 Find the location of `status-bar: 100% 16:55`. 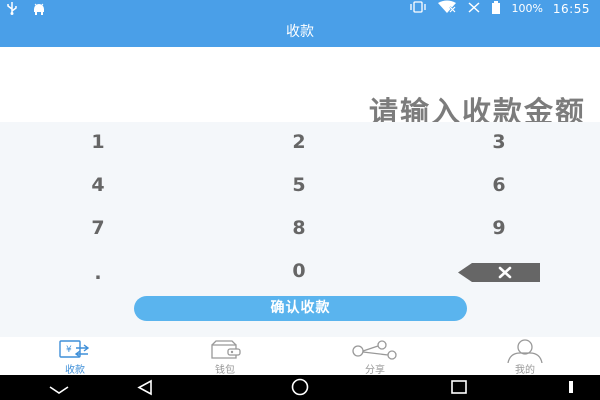

status-bar: 100% 16:55 is located at coordinates (300, 8).